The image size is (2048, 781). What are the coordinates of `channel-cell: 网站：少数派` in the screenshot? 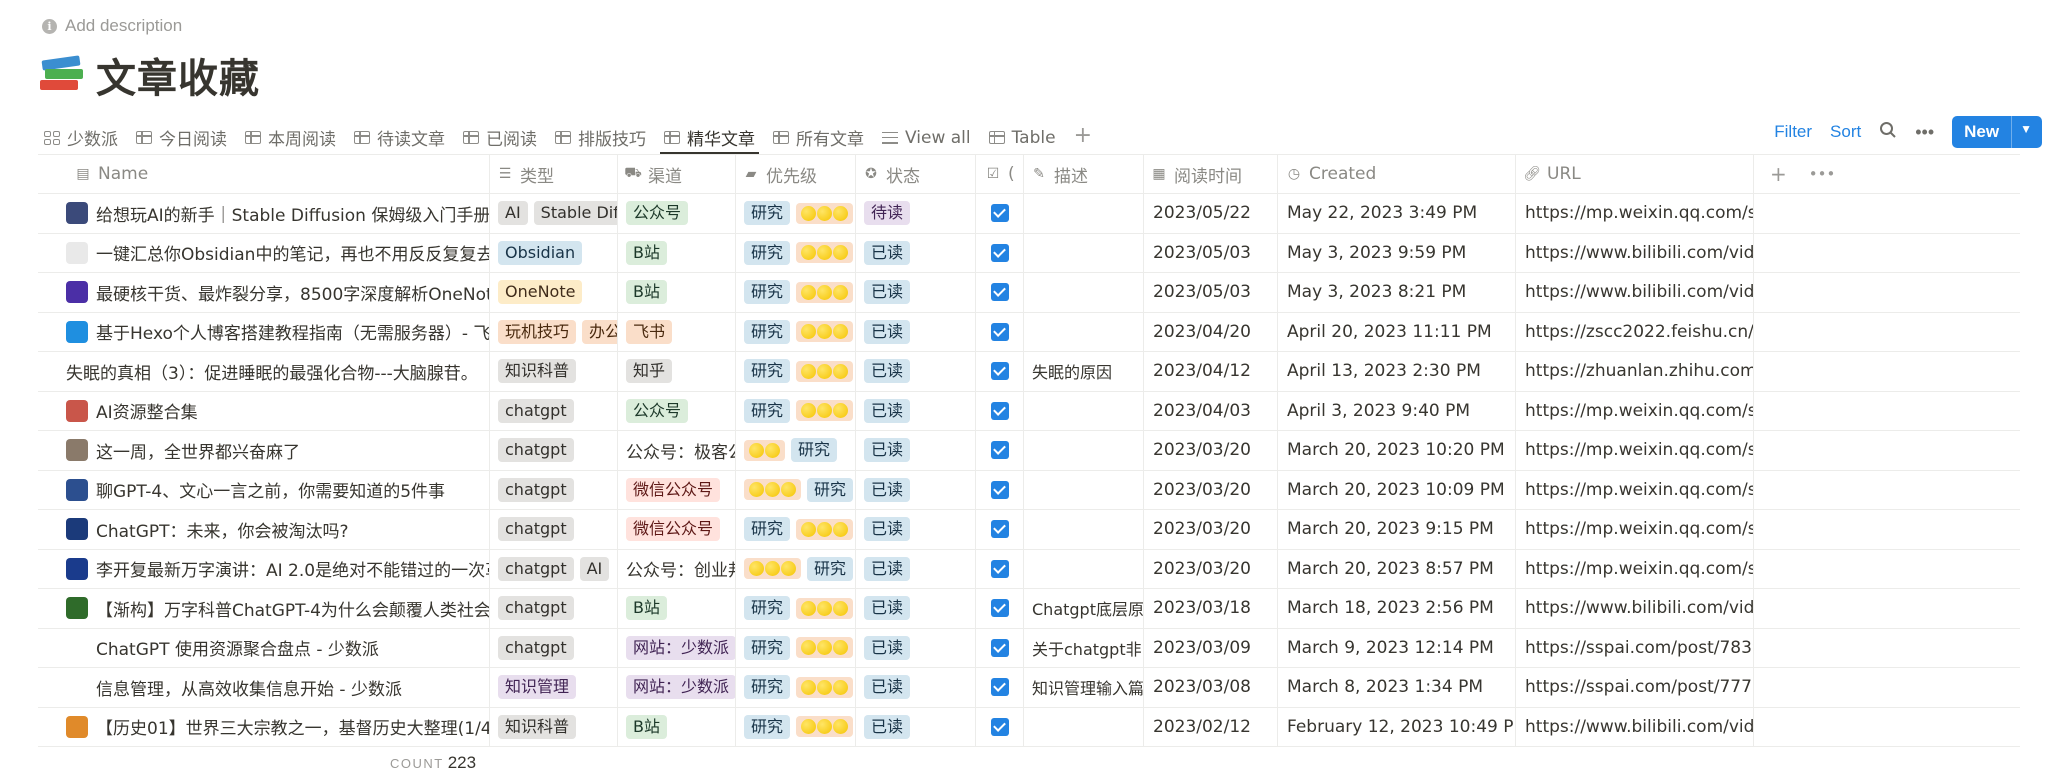 It's located at (677, 687).